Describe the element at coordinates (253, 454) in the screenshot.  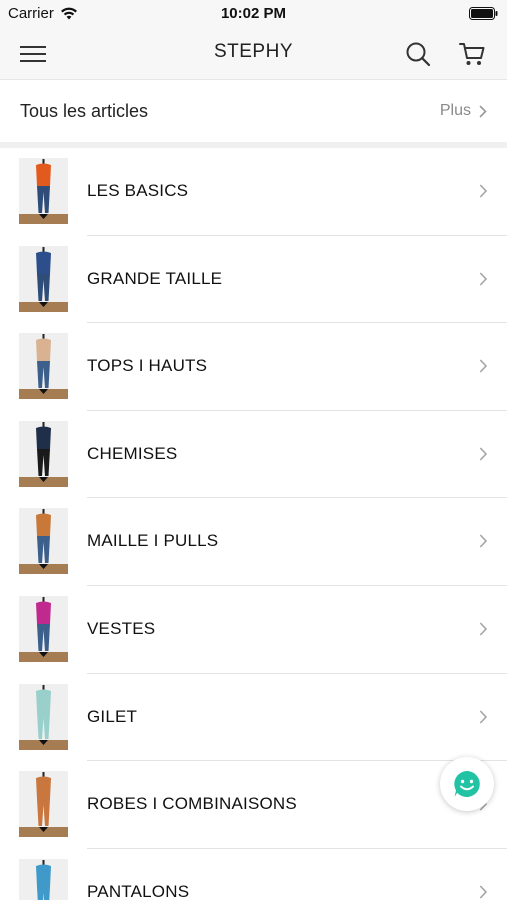
I see `category-row: CHEMISES` at that location.